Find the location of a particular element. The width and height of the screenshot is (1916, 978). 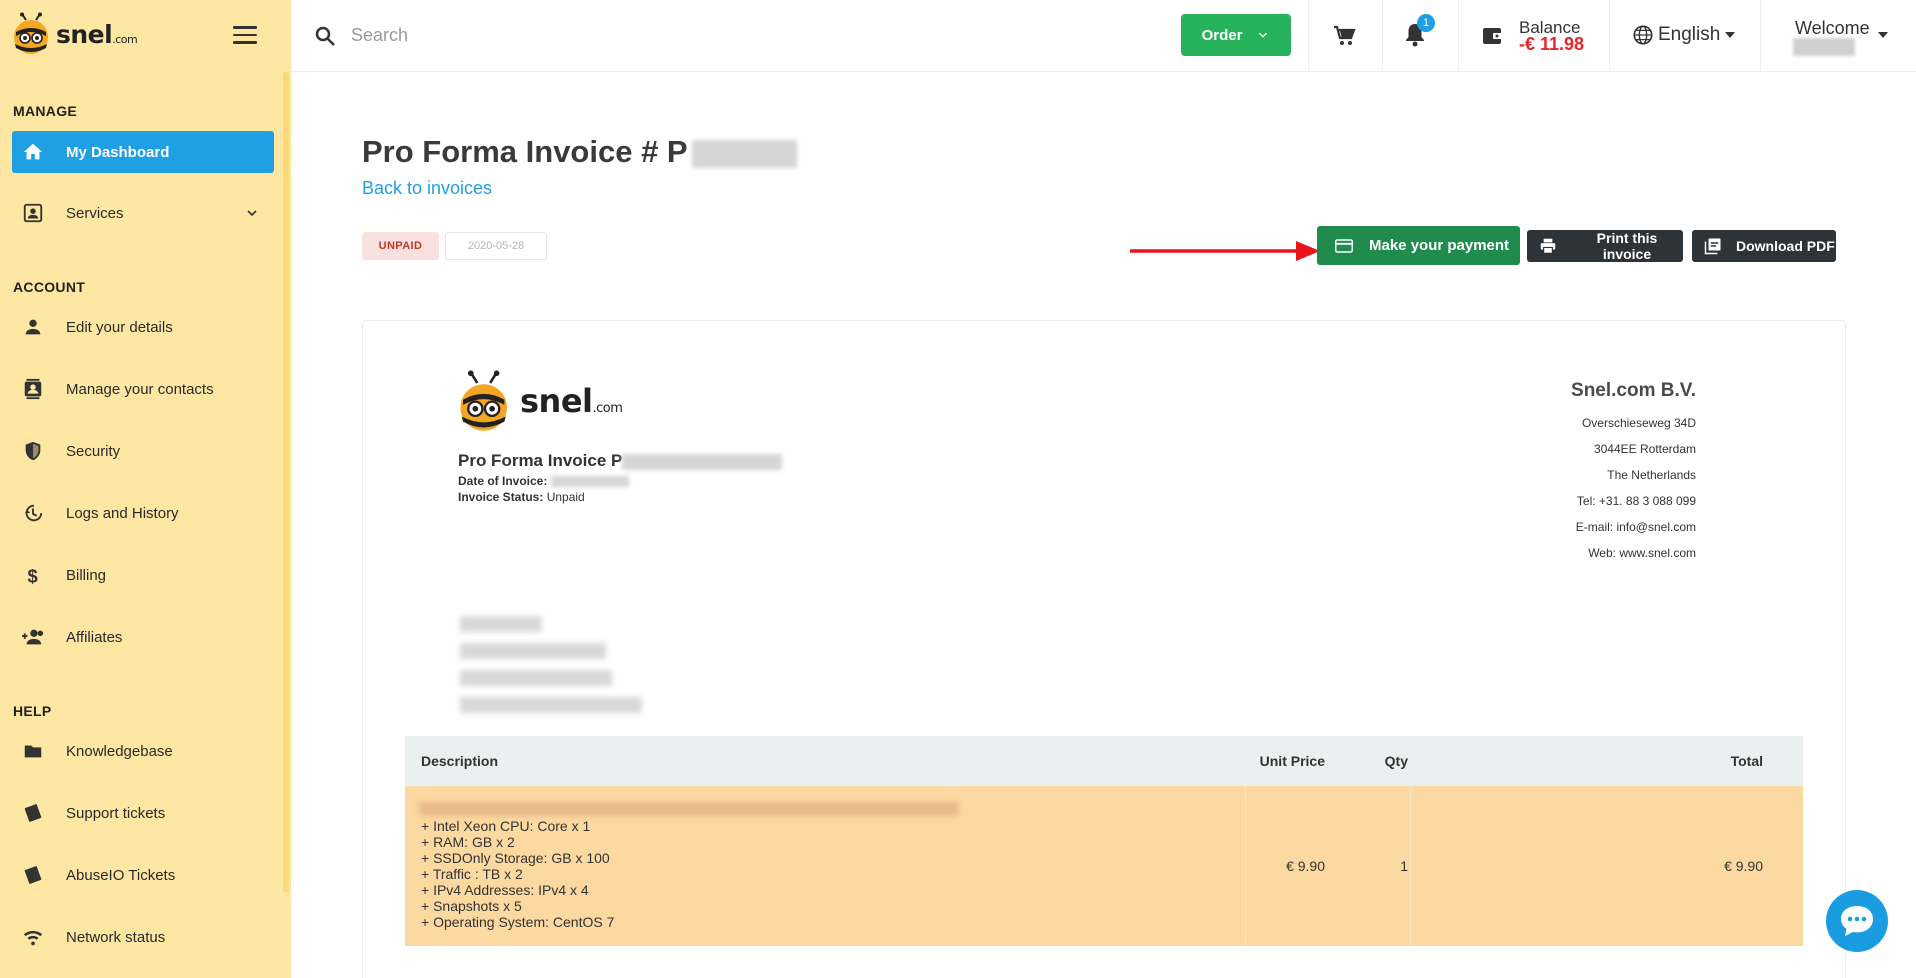

home-icon is located at coordinates (33, 152).